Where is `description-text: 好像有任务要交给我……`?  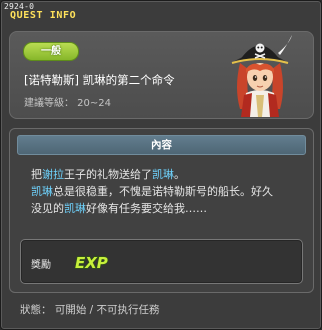 description-text: 好像有任务要交给我…… is located at coordinates (146, 208).